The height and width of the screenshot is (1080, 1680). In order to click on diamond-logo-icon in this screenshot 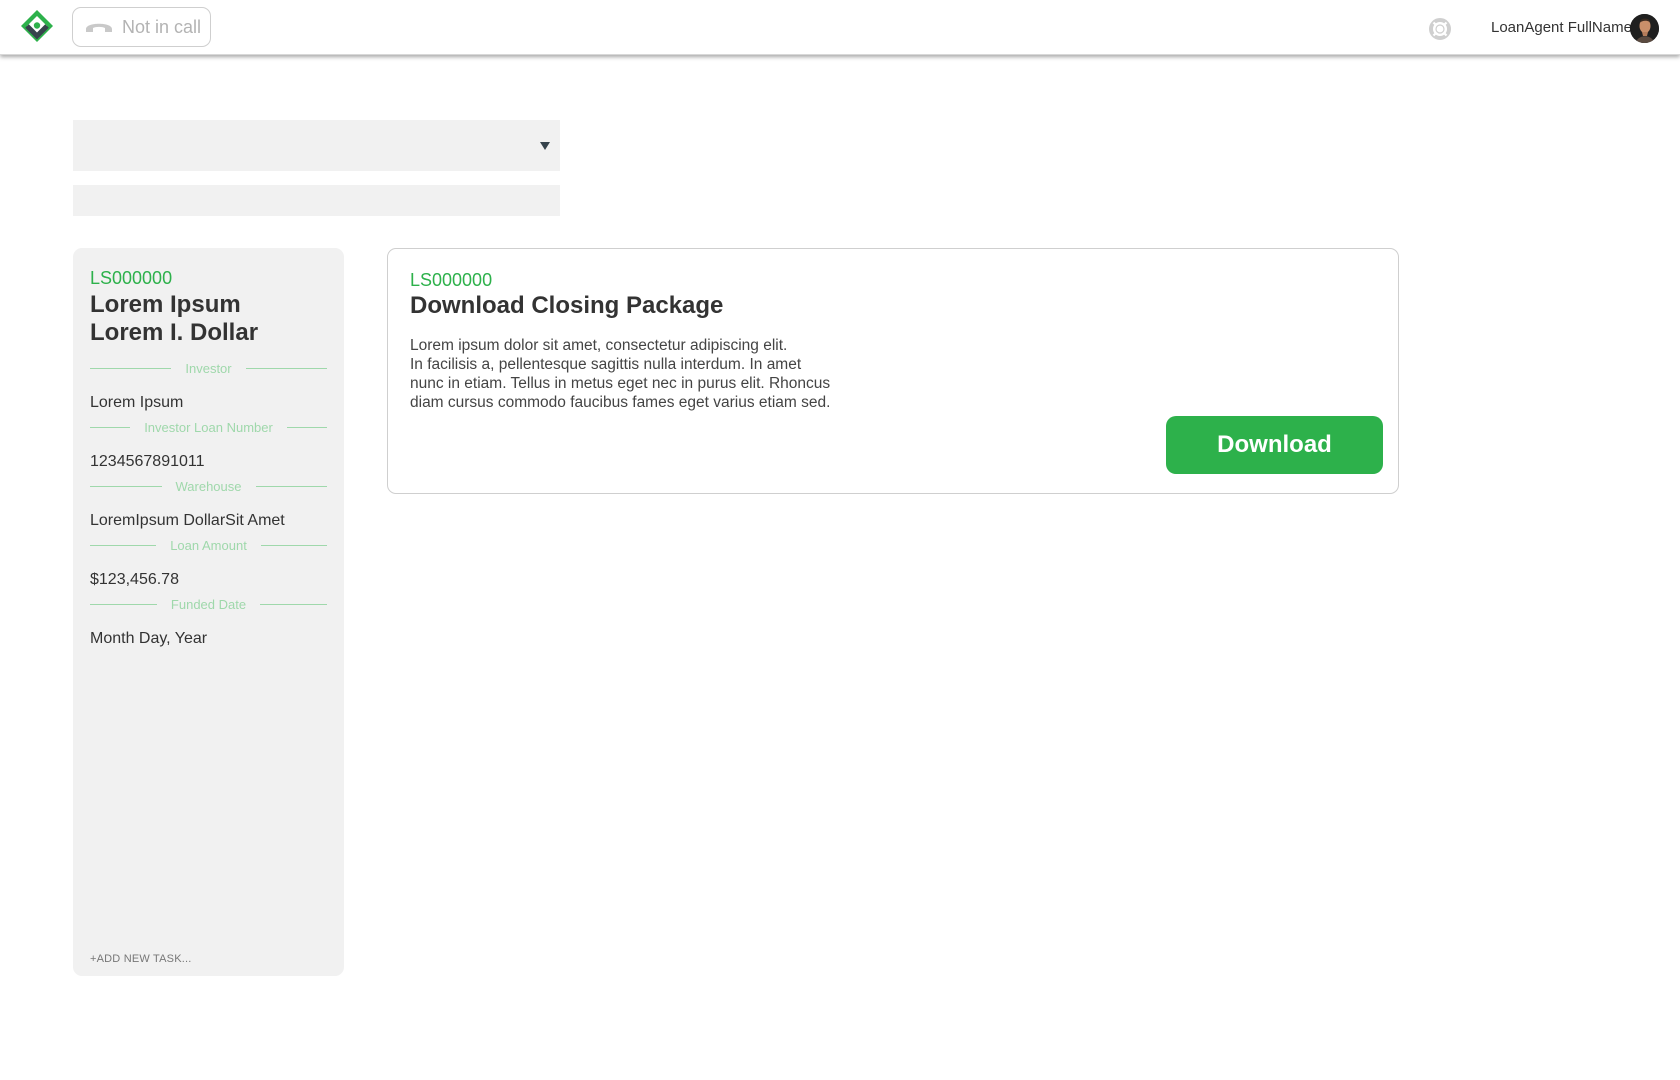, I will do `click(37, 26)`.